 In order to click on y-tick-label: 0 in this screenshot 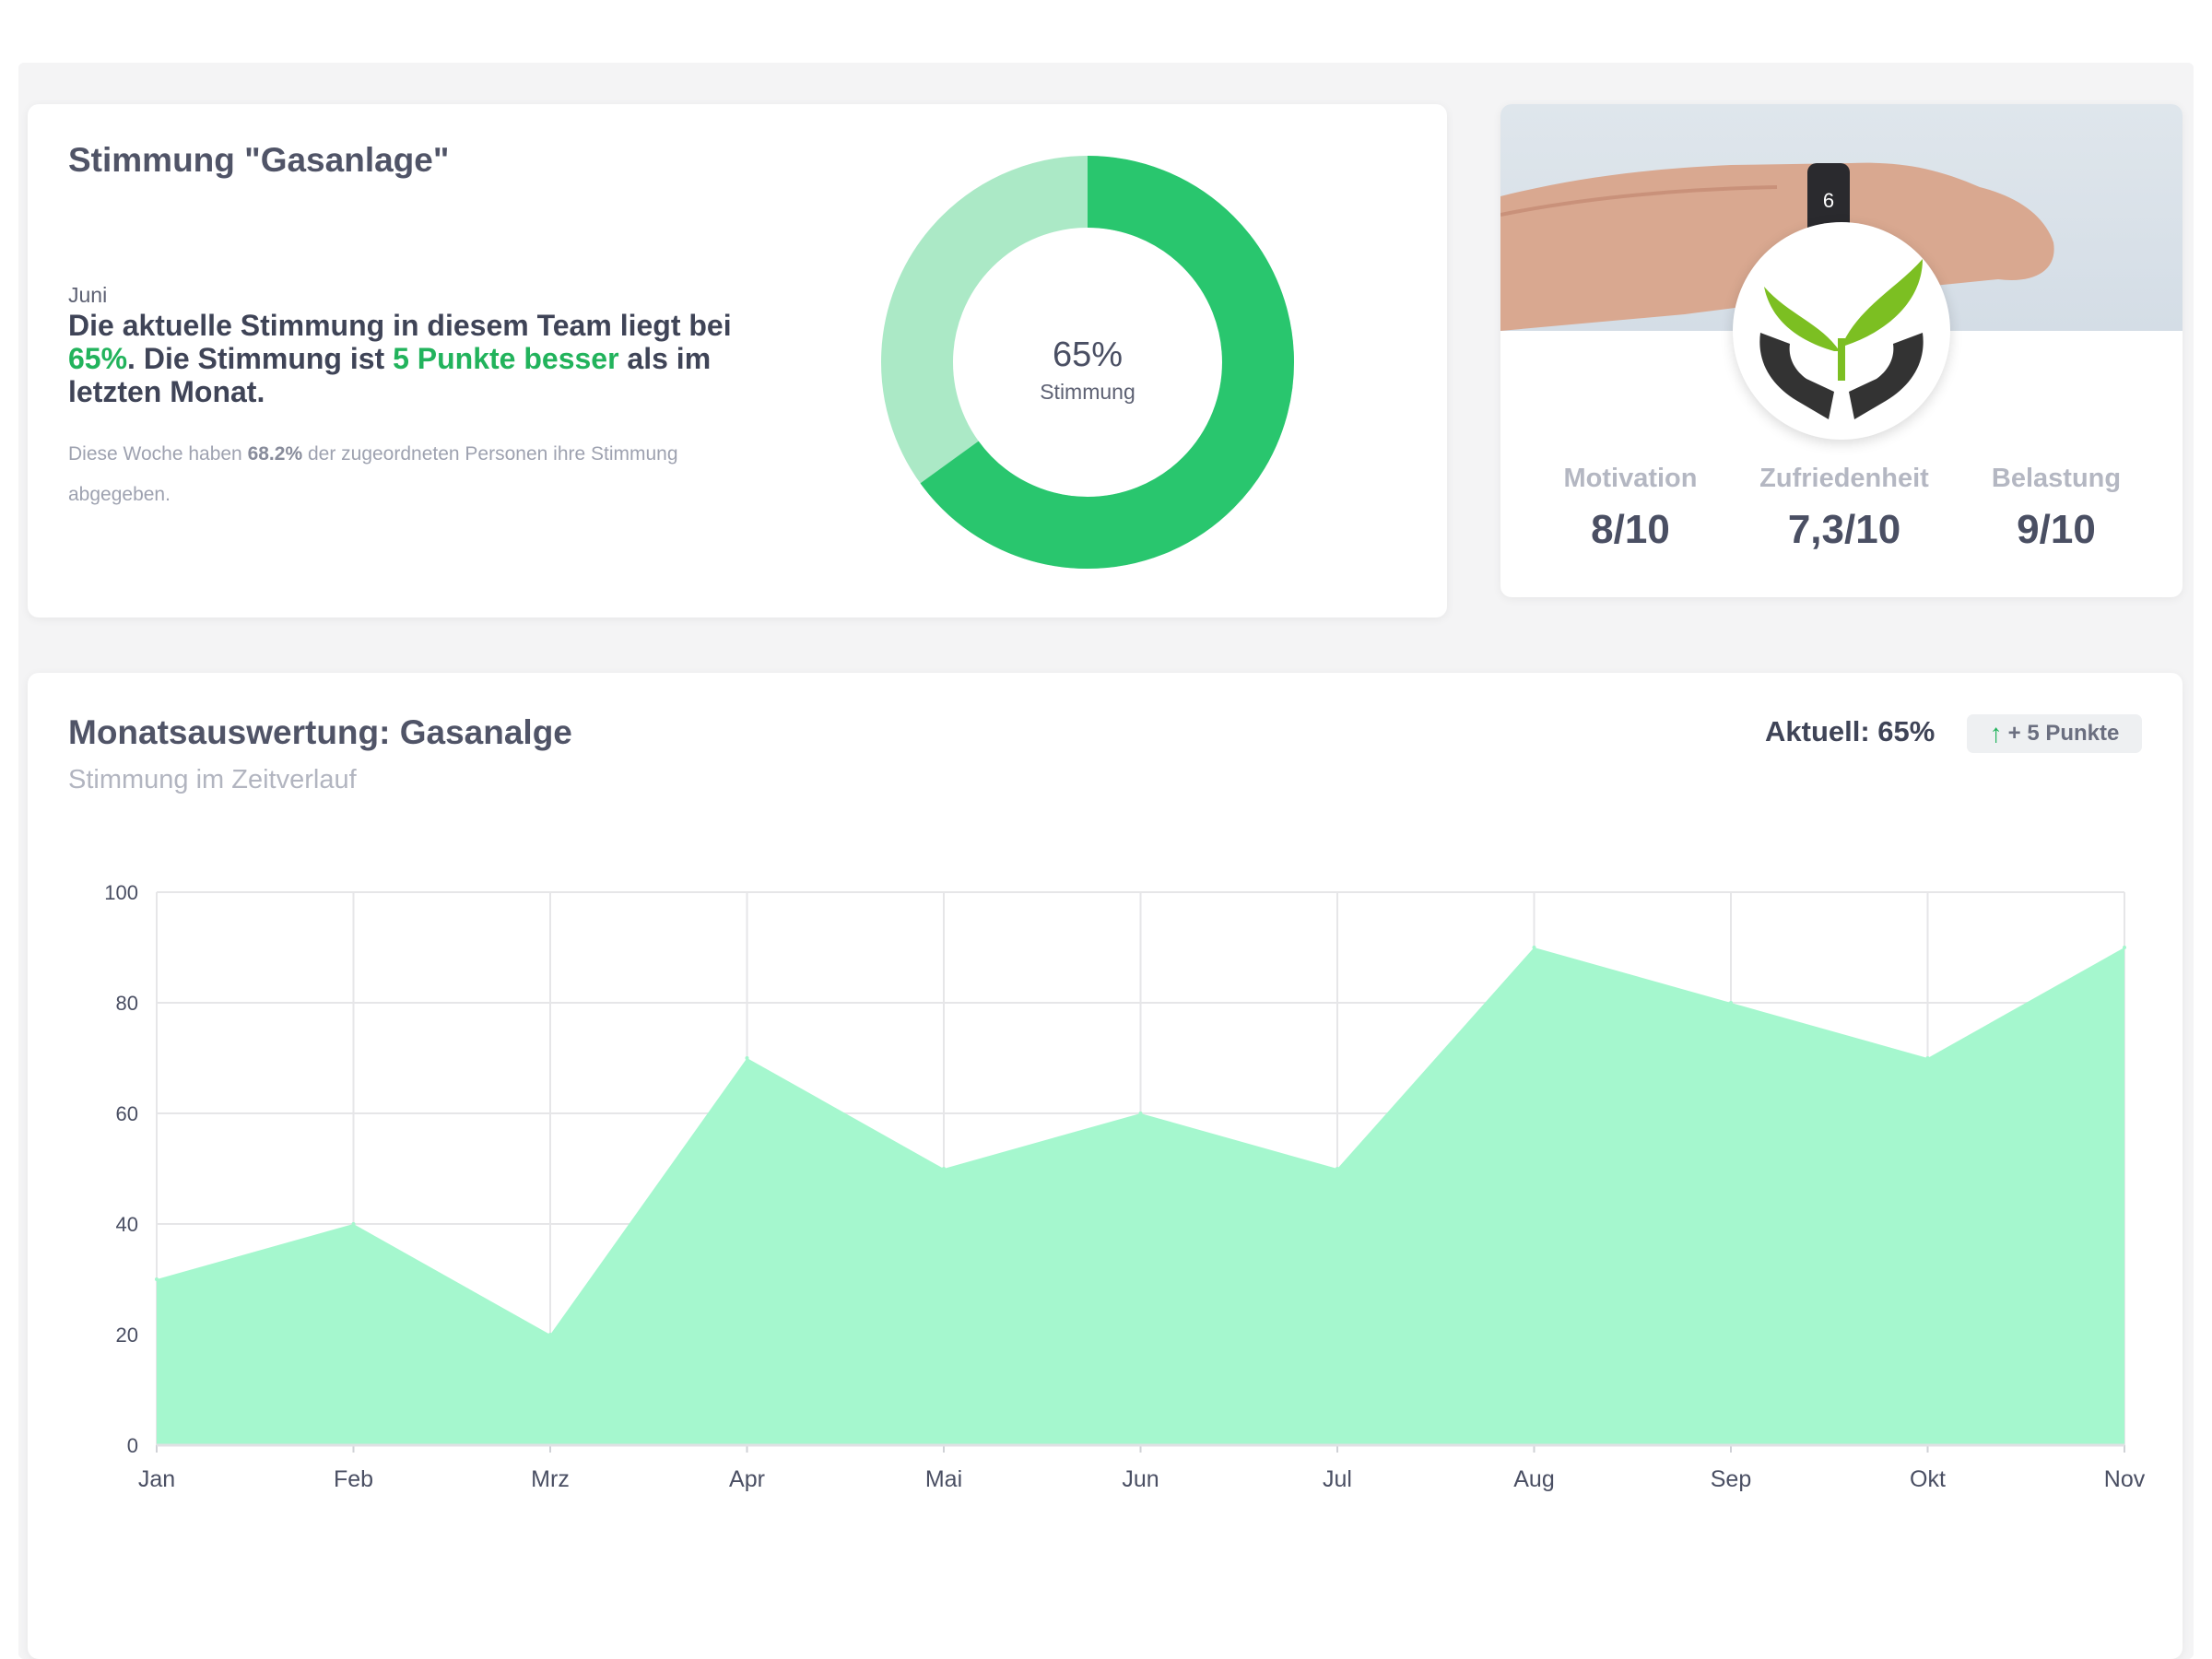, I will do `click(132, 1445)`.